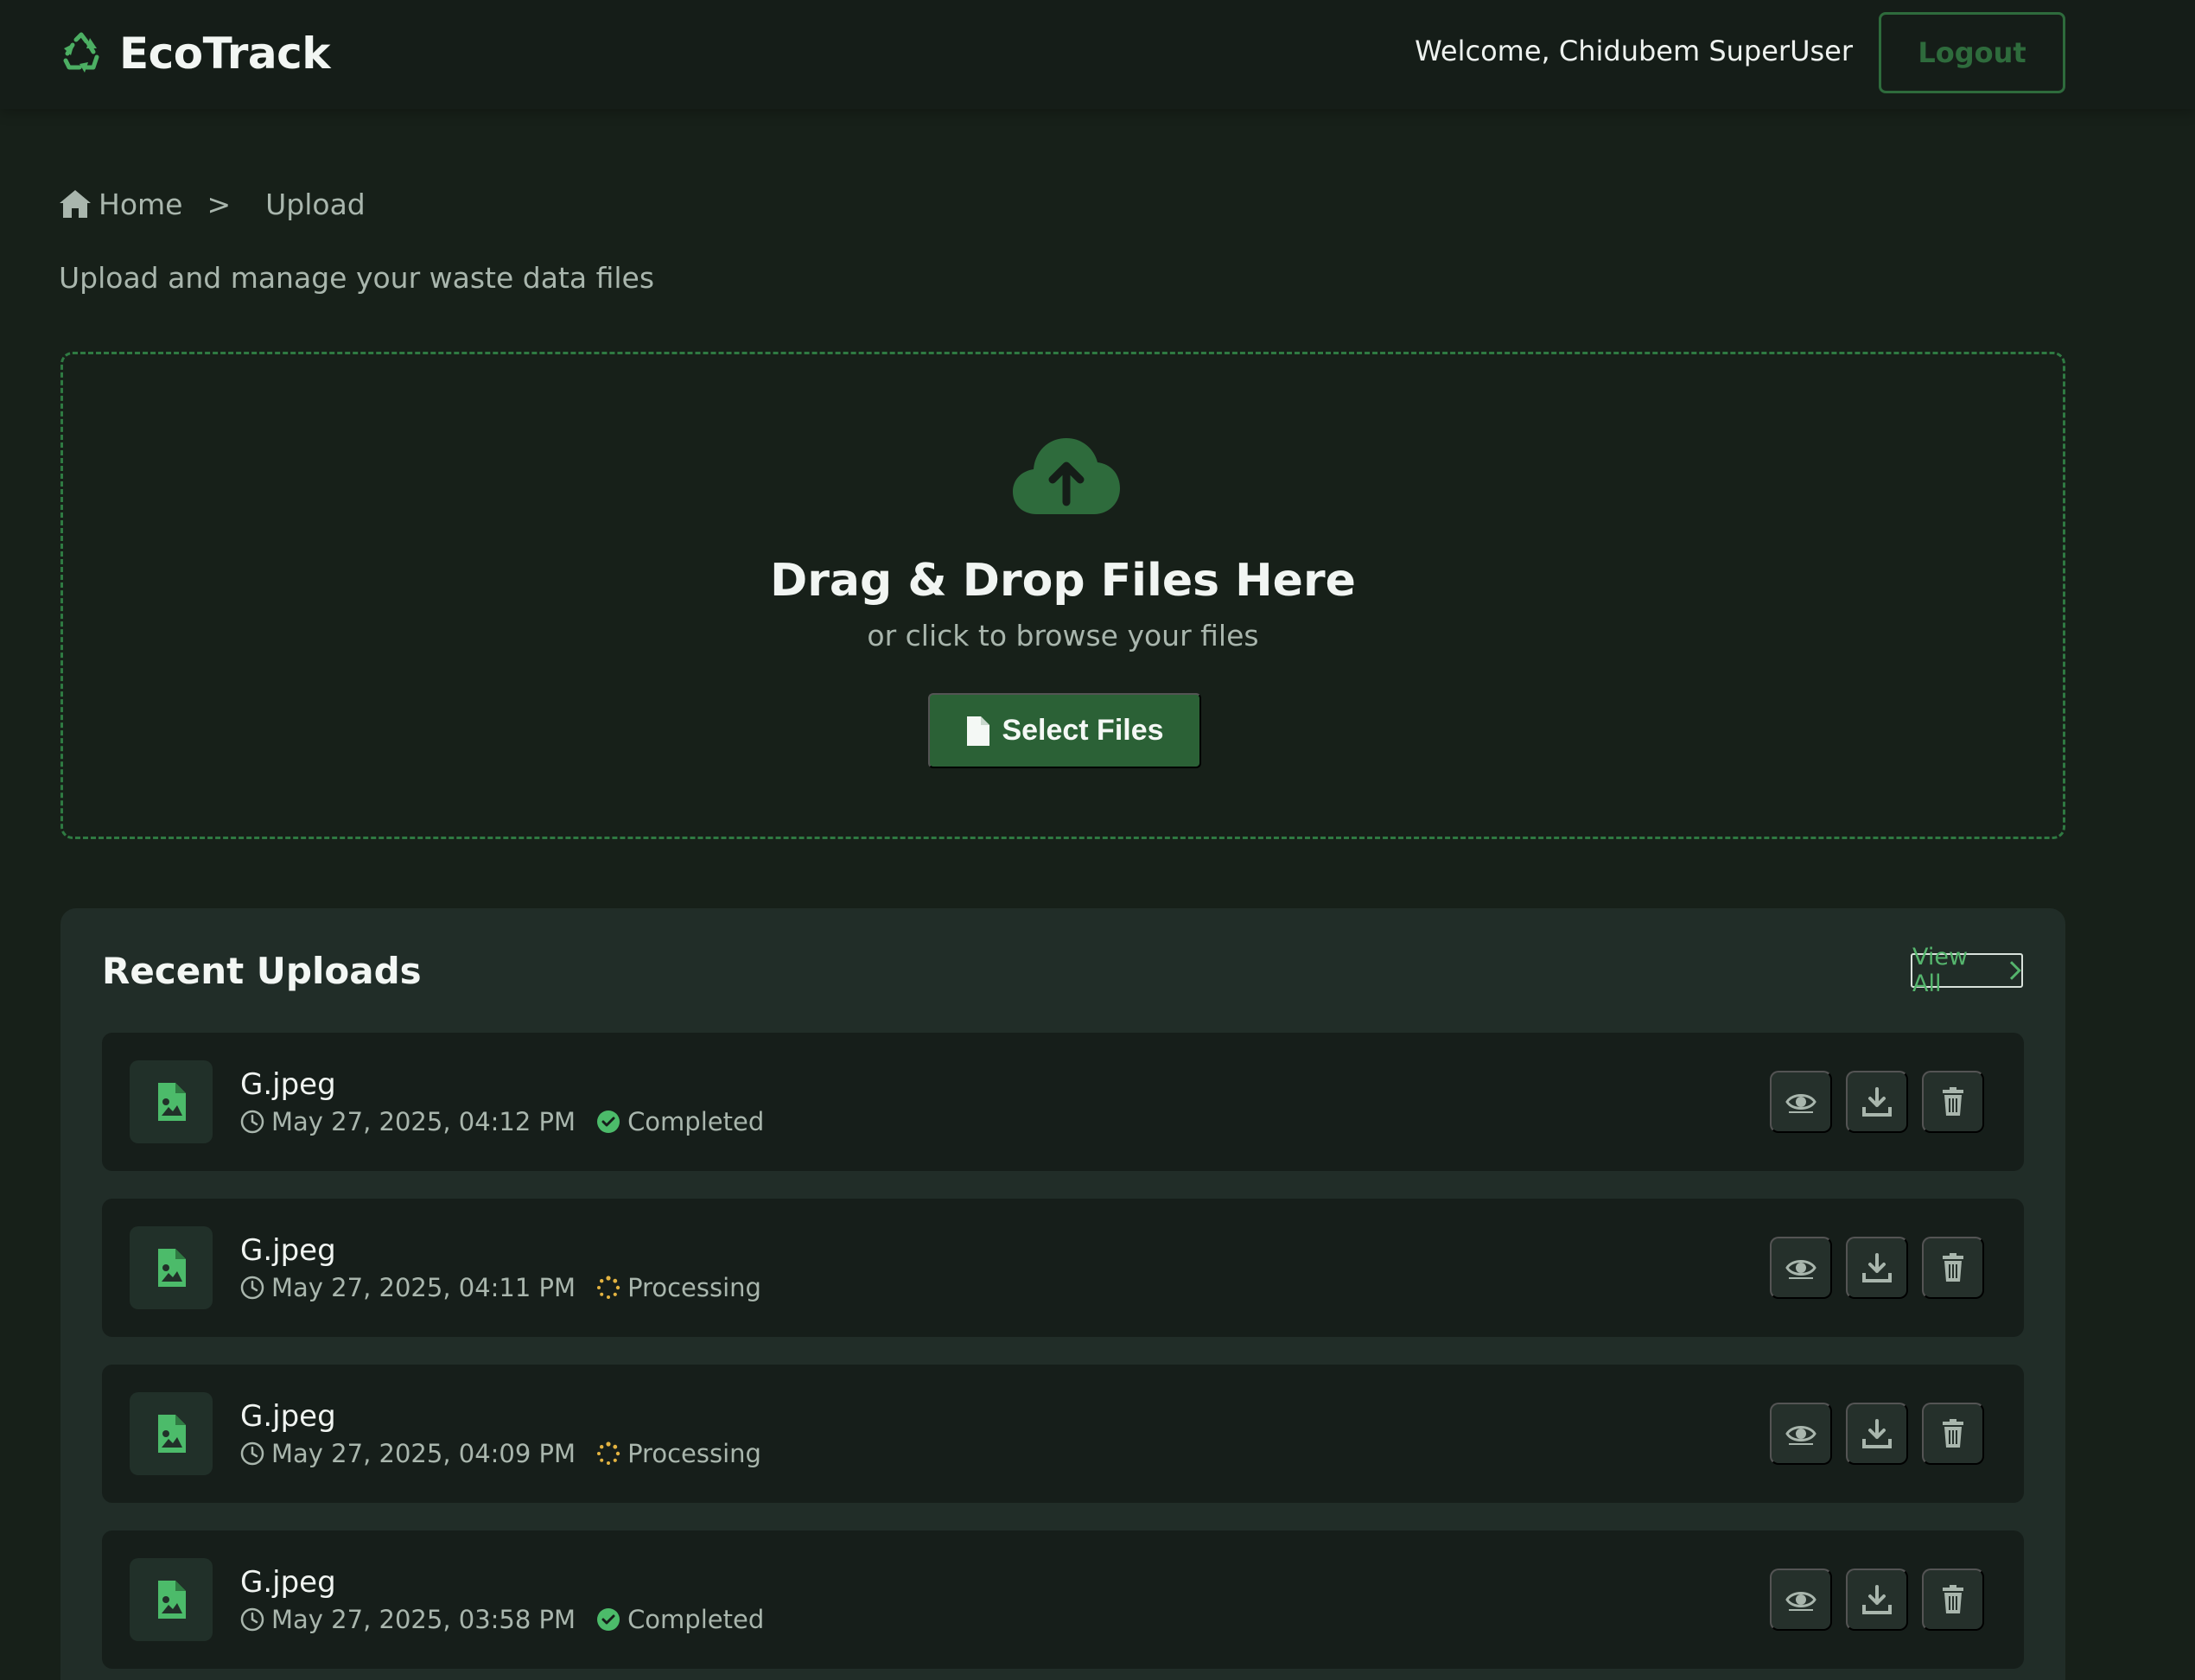 Image resolution: width=2195 pixels, height=1680 pixels. What do you see at coordinates (1063, 1268) in the screenshot?
I see `upload-list-item: G.jpeg May 27, 2025, 04:11 PM Processing` at bounding box center [1063, 1268].